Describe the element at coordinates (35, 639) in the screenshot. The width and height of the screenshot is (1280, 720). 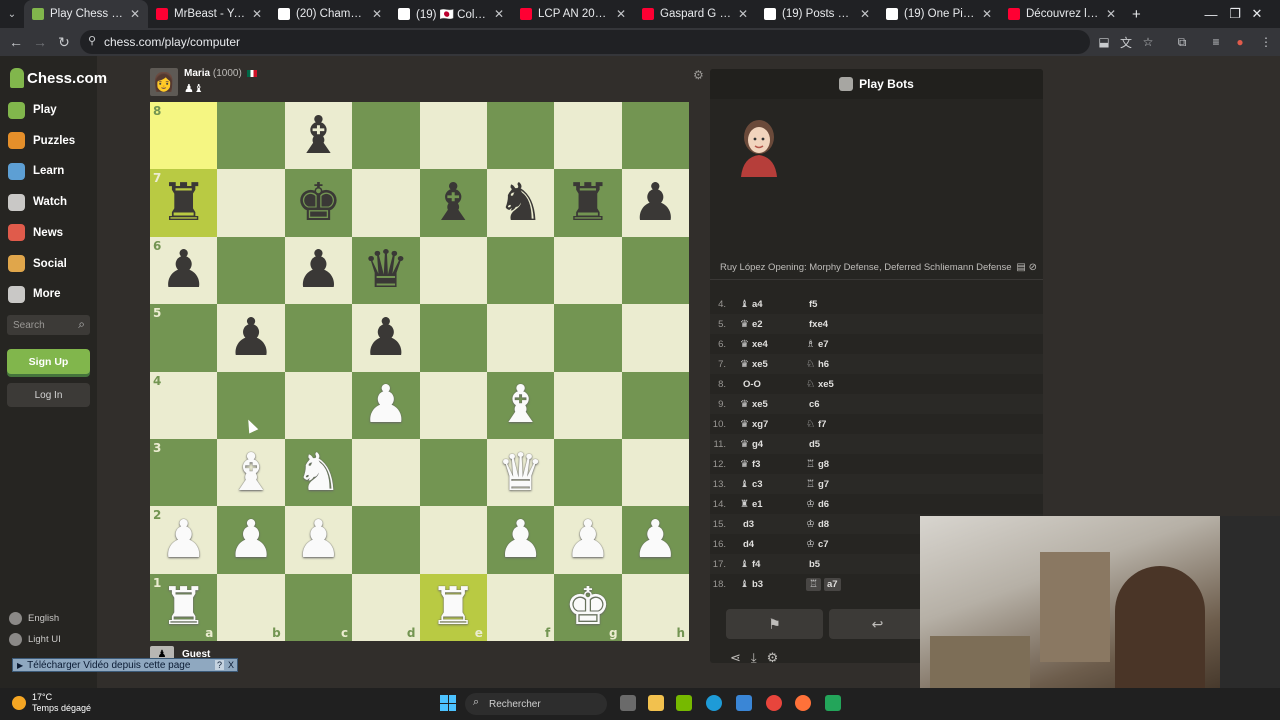
I see `theme-toggle: Light UI` at that location.